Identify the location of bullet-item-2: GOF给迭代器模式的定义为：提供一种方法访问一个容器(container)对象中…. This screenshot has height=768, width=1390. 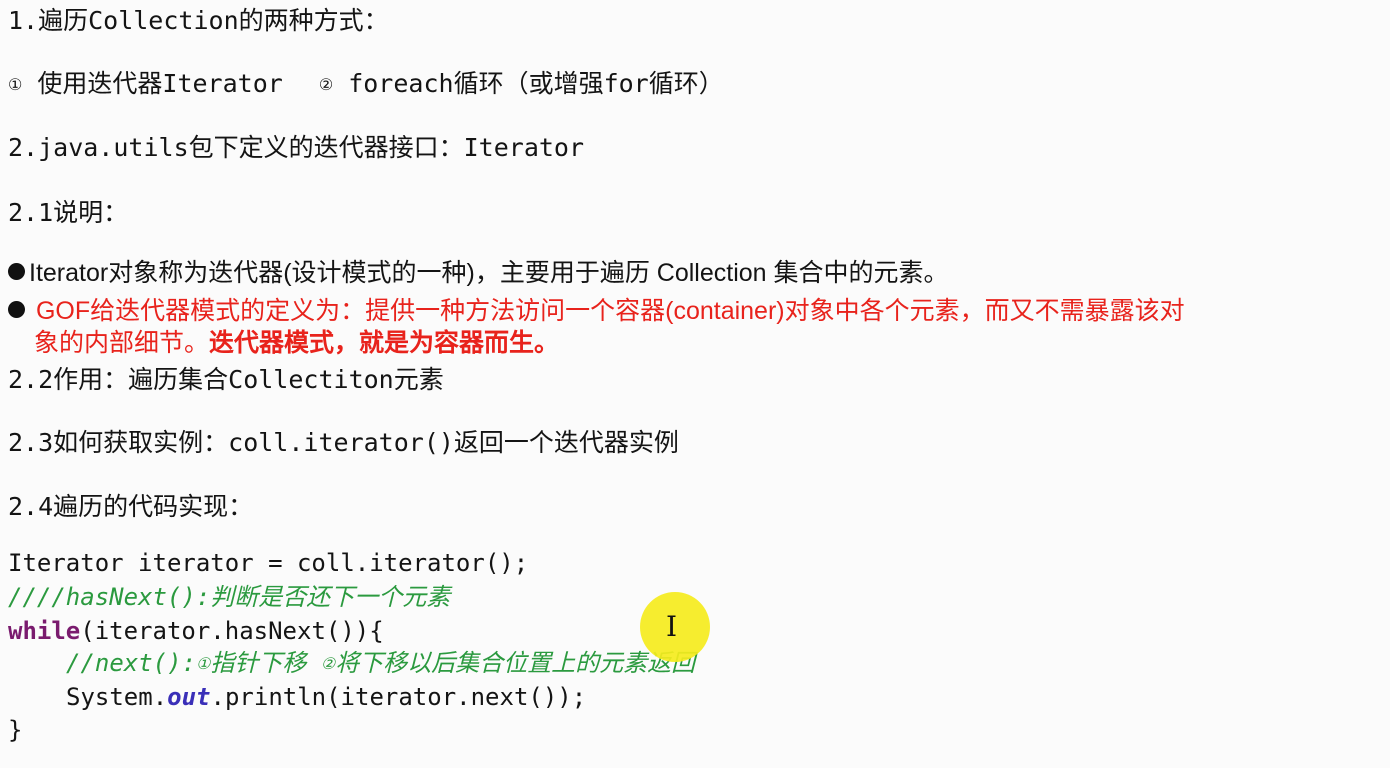
(596, 311).